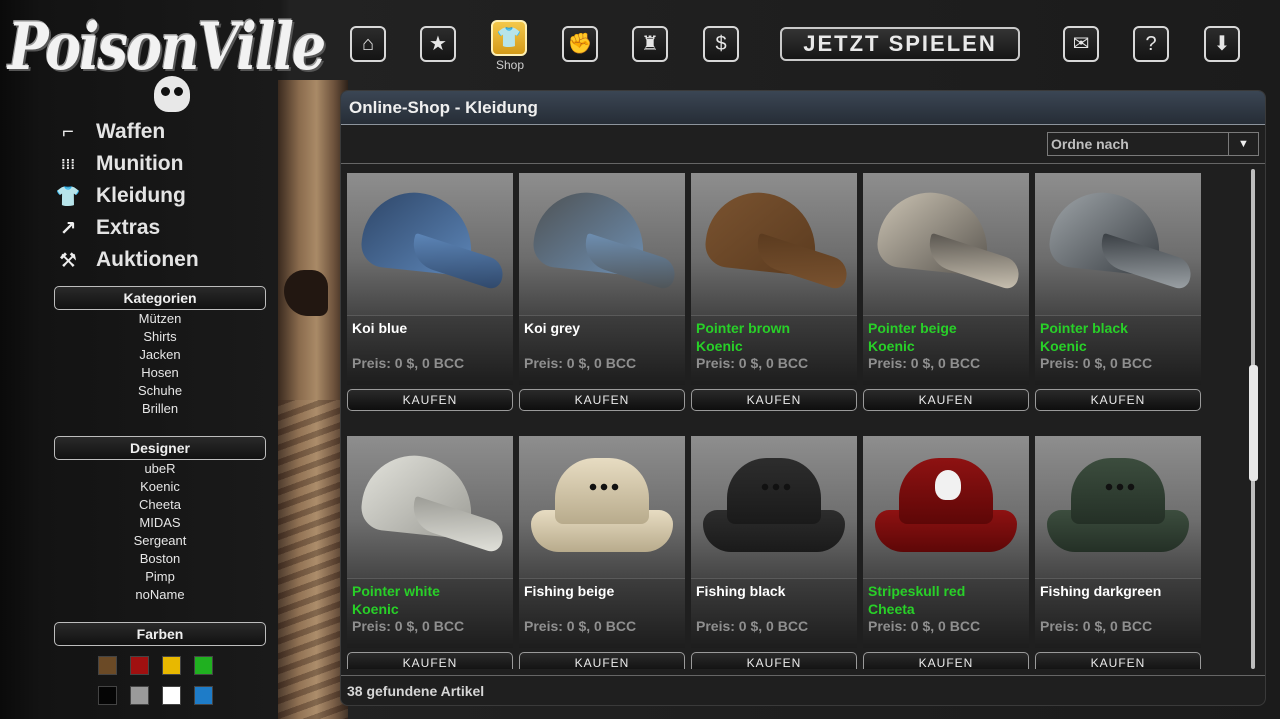 This screenshot has width=1280, height=719. I want to click on fist-icon: ✊, so click(580, 44).